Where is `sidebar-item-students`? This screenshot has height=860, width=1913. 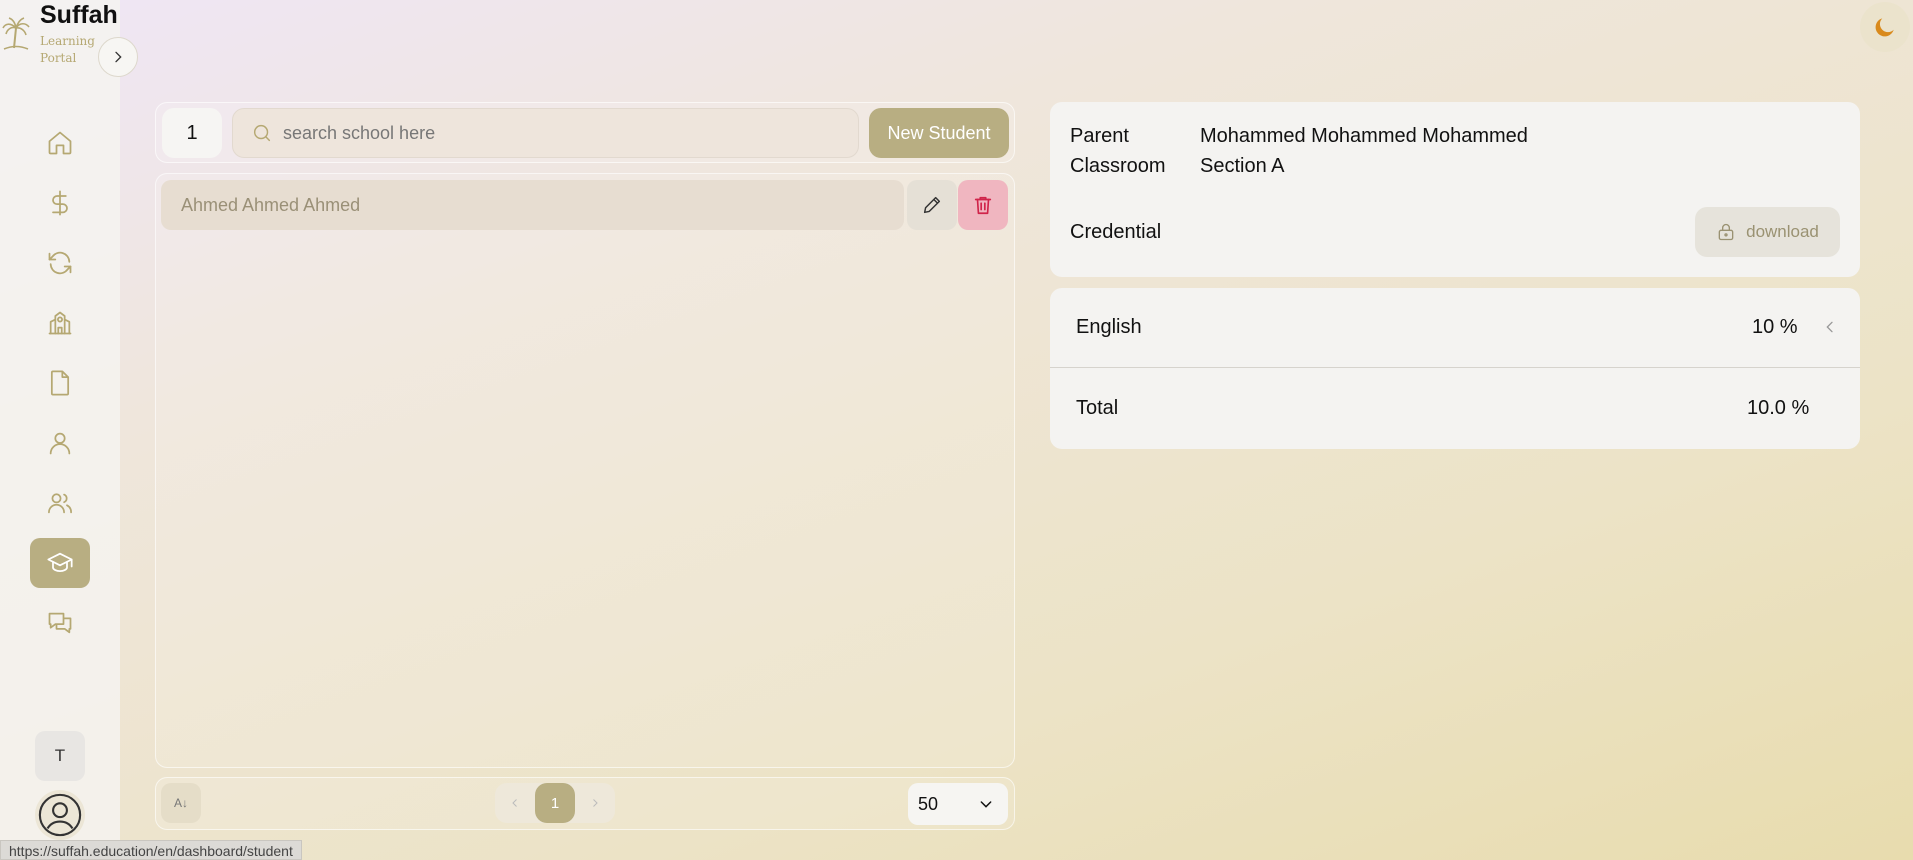 sidebar-item-students is located at coordinates (60, 563).